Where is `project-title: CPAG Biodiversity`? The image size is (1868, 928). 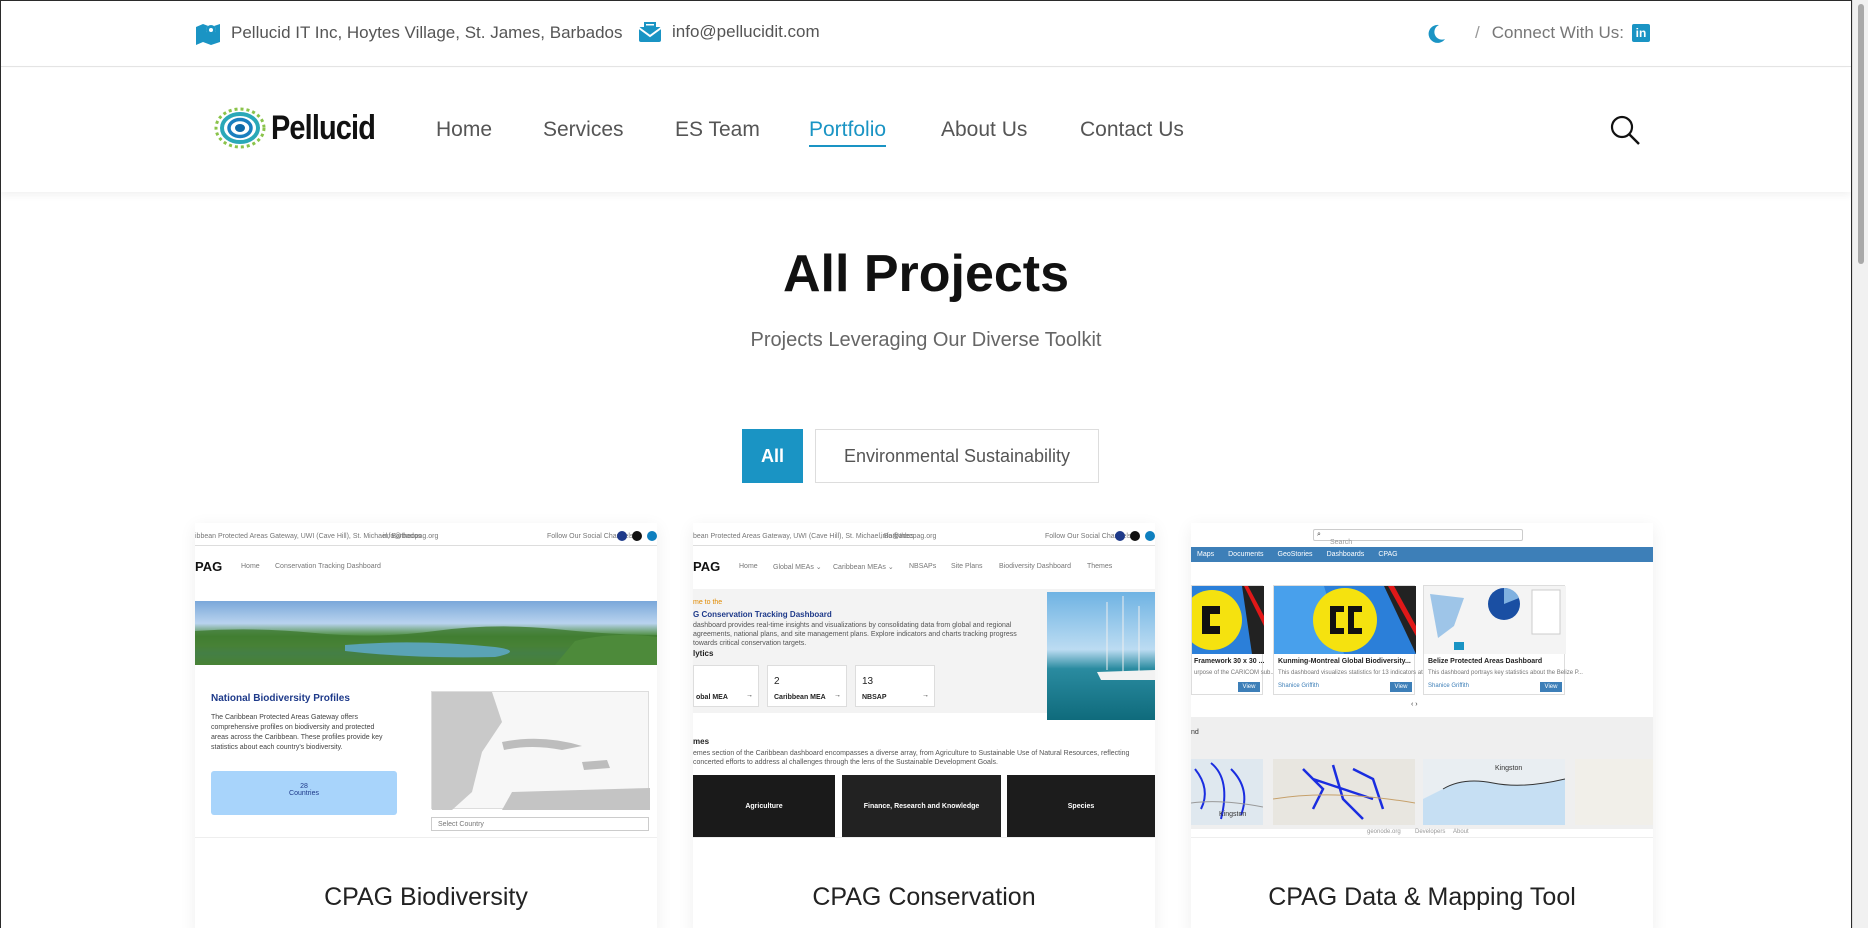
project-title: CPAG Biodiversity is located at coordinates (426, 897).